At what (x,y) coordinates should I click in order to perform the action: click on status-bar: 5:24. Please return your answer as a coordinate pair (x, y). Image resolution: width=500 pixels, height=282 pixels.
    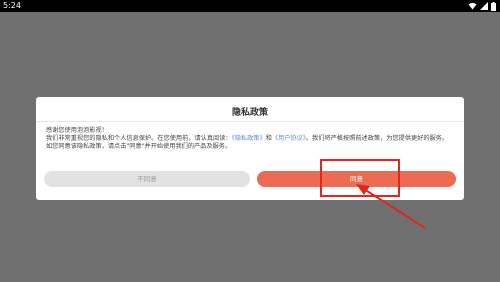
    Looking at the image, I should click on (250, 6).